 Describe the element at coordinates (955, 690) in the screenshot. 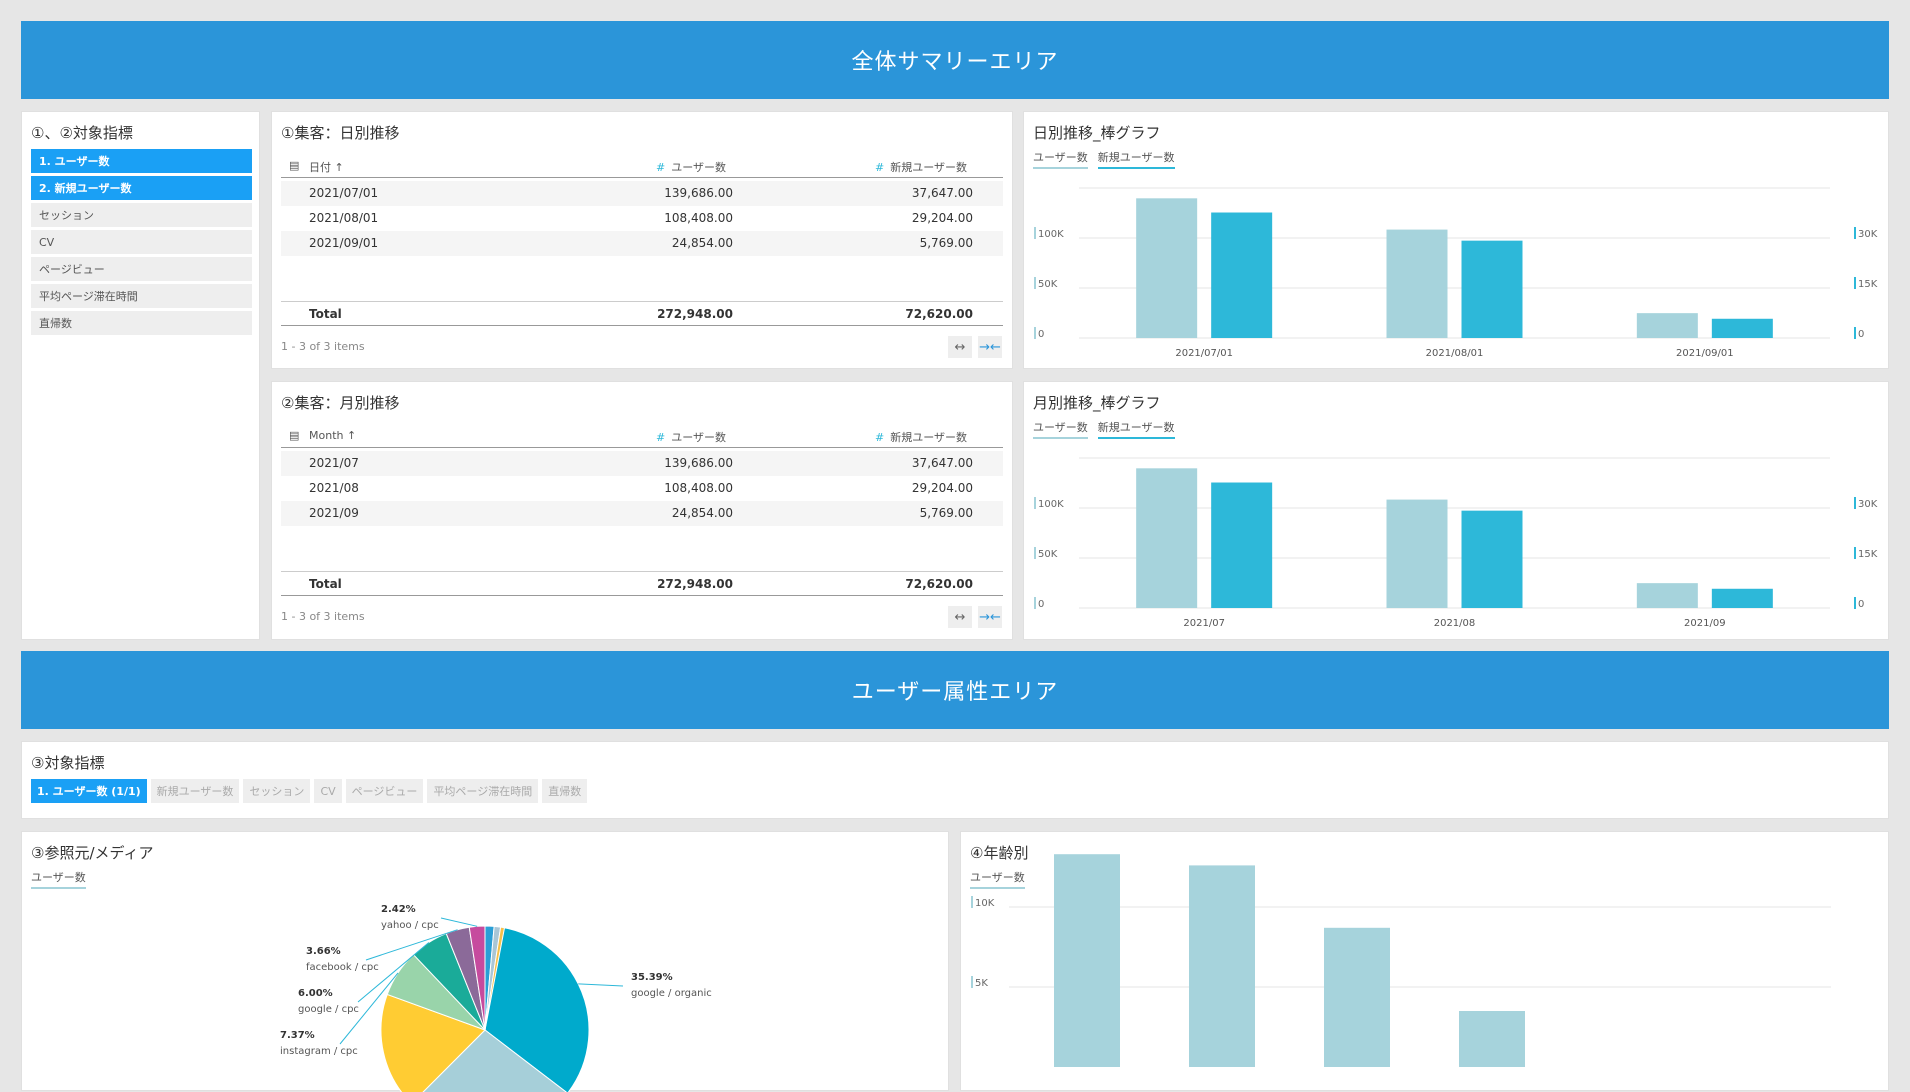

I see `attributes-area-banner: ユーザー属性エリア` at that location.